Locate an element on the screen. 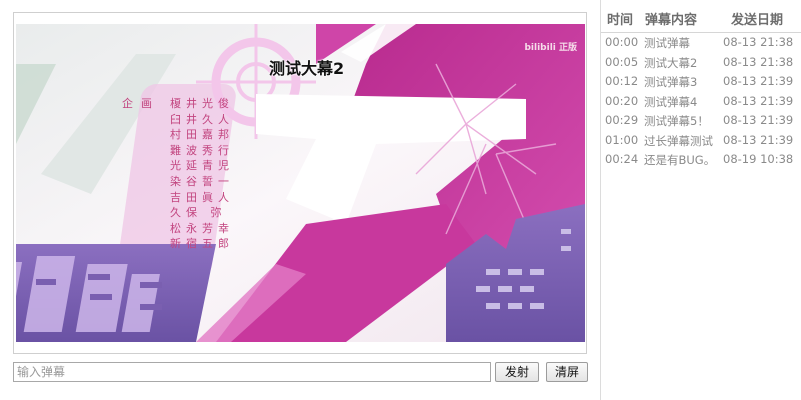  column-header-date: 发送日期 is located at coordinates (757, 18).